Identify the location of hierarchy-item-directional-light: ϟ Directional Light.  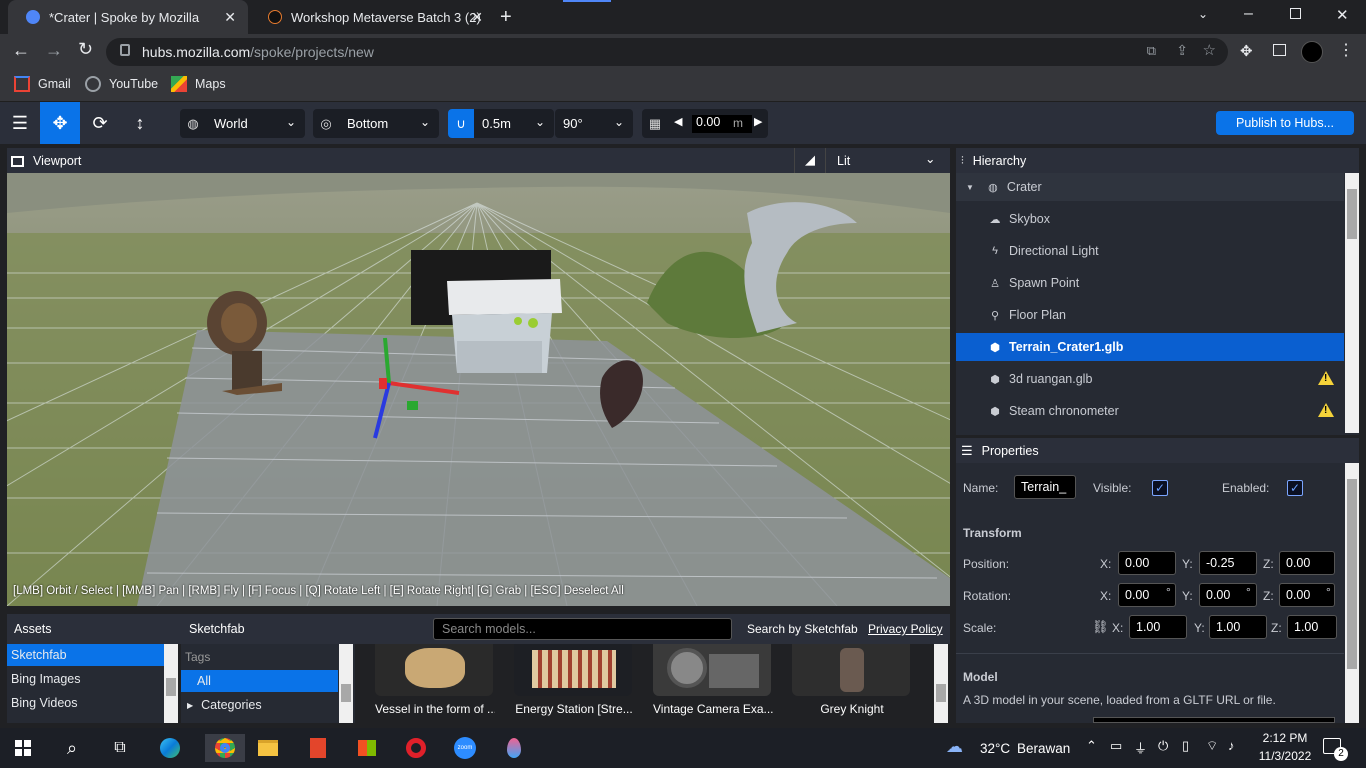
(1150, 251).